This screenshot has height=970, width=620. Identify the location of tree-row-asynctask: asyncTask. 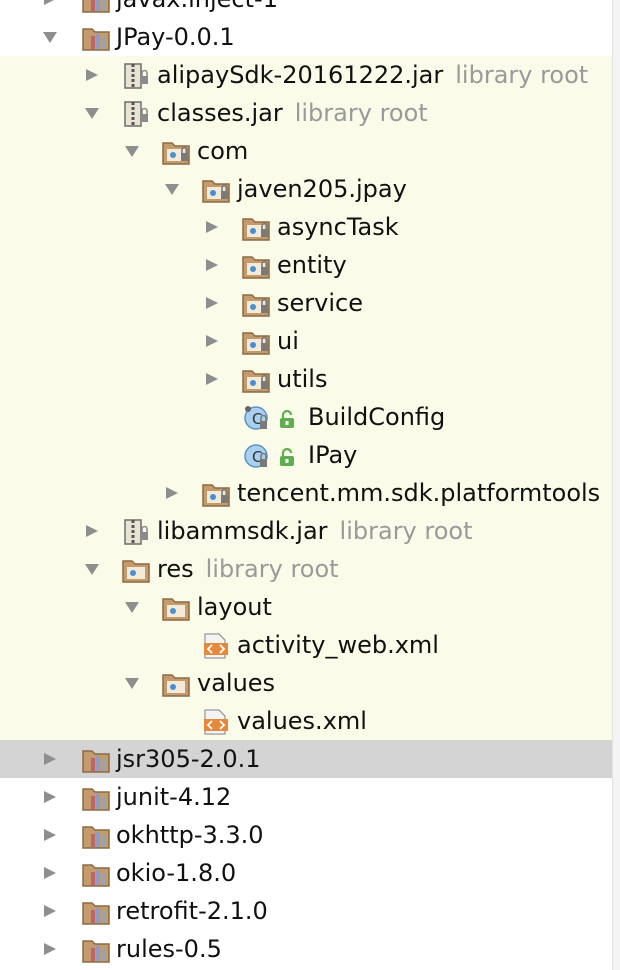
(306, 227).